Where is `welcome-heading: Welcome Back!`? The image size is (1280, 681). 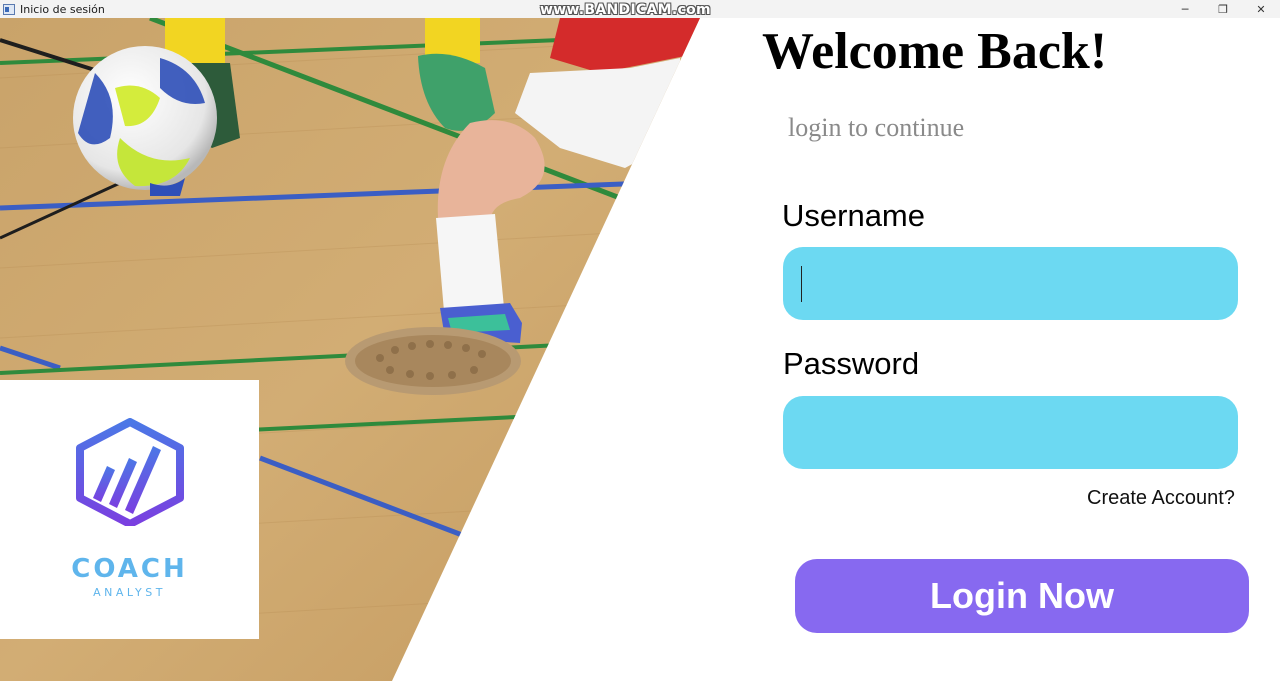 welcome-heading: Welcome Back! is located at coordinates (935, 51).